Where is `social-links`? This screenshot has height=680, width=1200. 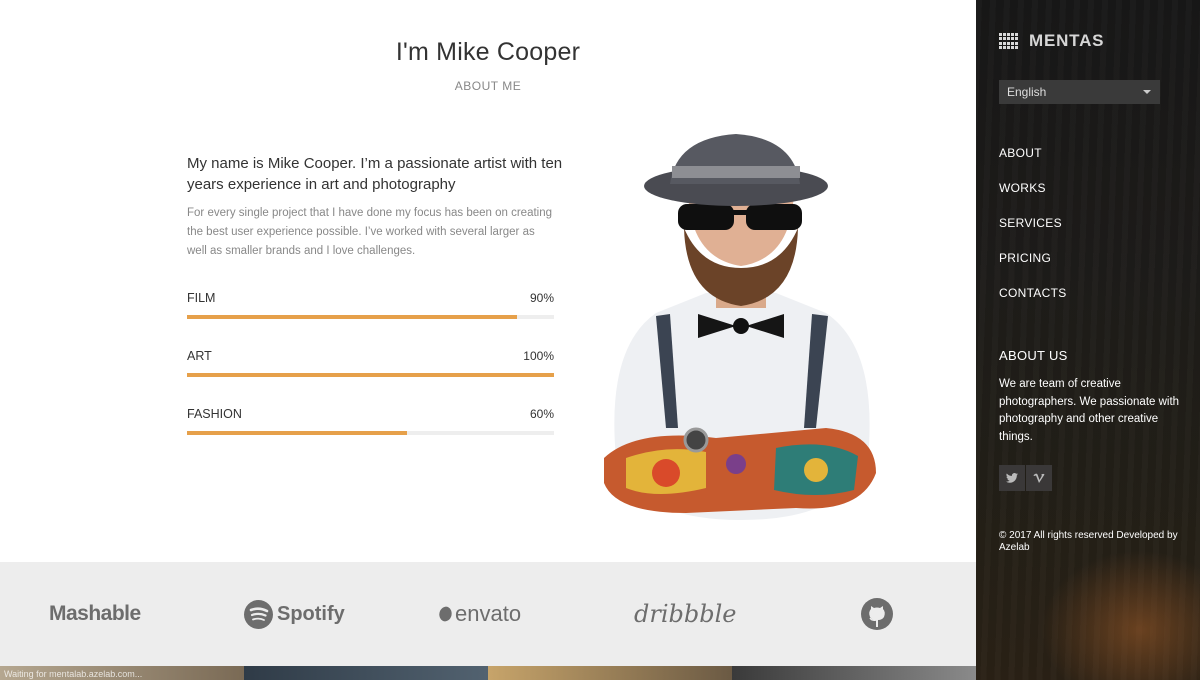
social-links is located at coordinates (1026, 478).